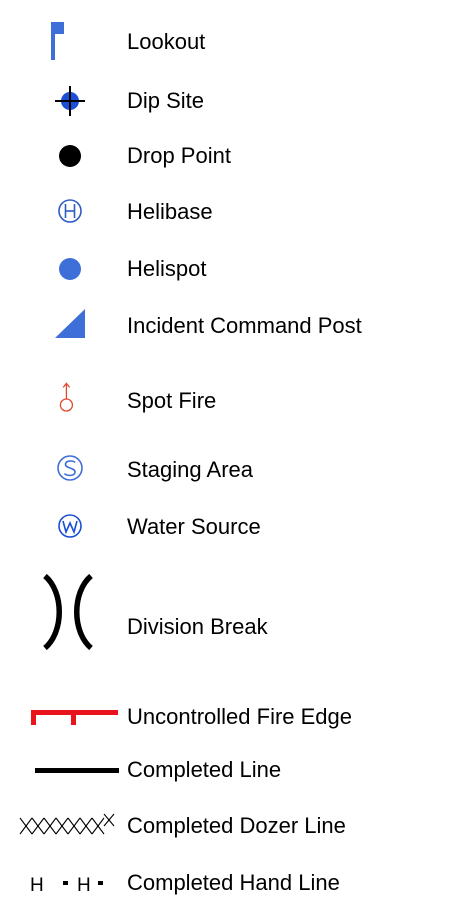 The width and height of the screenshot is (450, 922). What do you see at coordinates (70, 101) in the screenshot?
I see `dip-site-crosshair-icon` at bounding box center [70, 101].